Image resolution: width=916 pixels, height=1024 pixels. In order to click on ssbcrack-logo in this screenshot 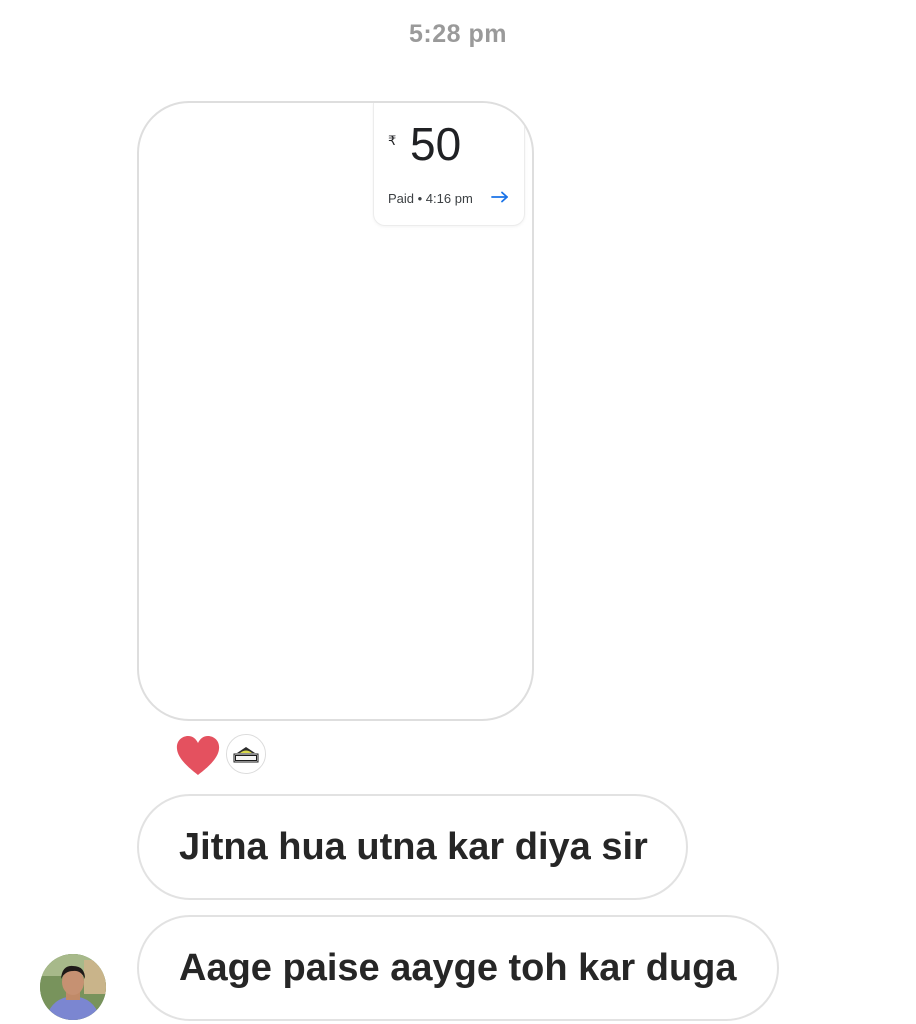, I will do `click(246, 754)`.